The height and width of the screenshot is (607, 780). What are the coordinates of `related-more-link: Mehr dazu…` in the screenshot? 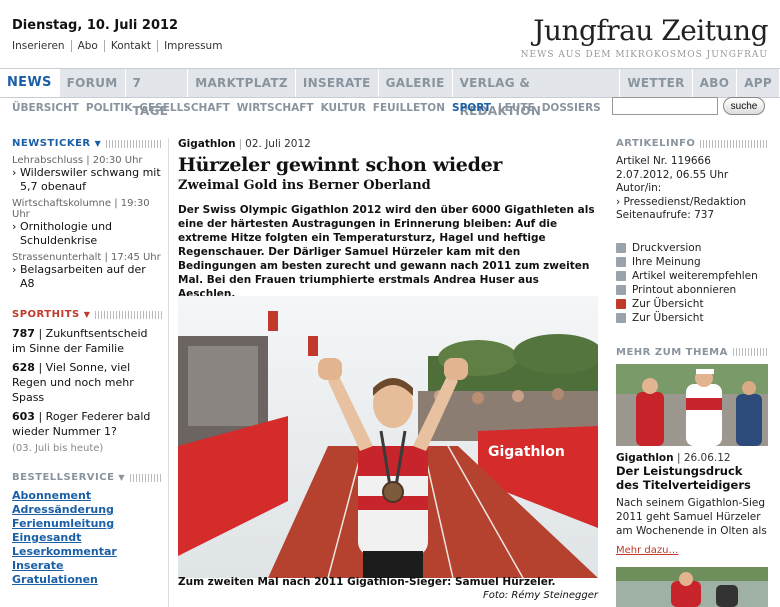 It's located at (647, 550).